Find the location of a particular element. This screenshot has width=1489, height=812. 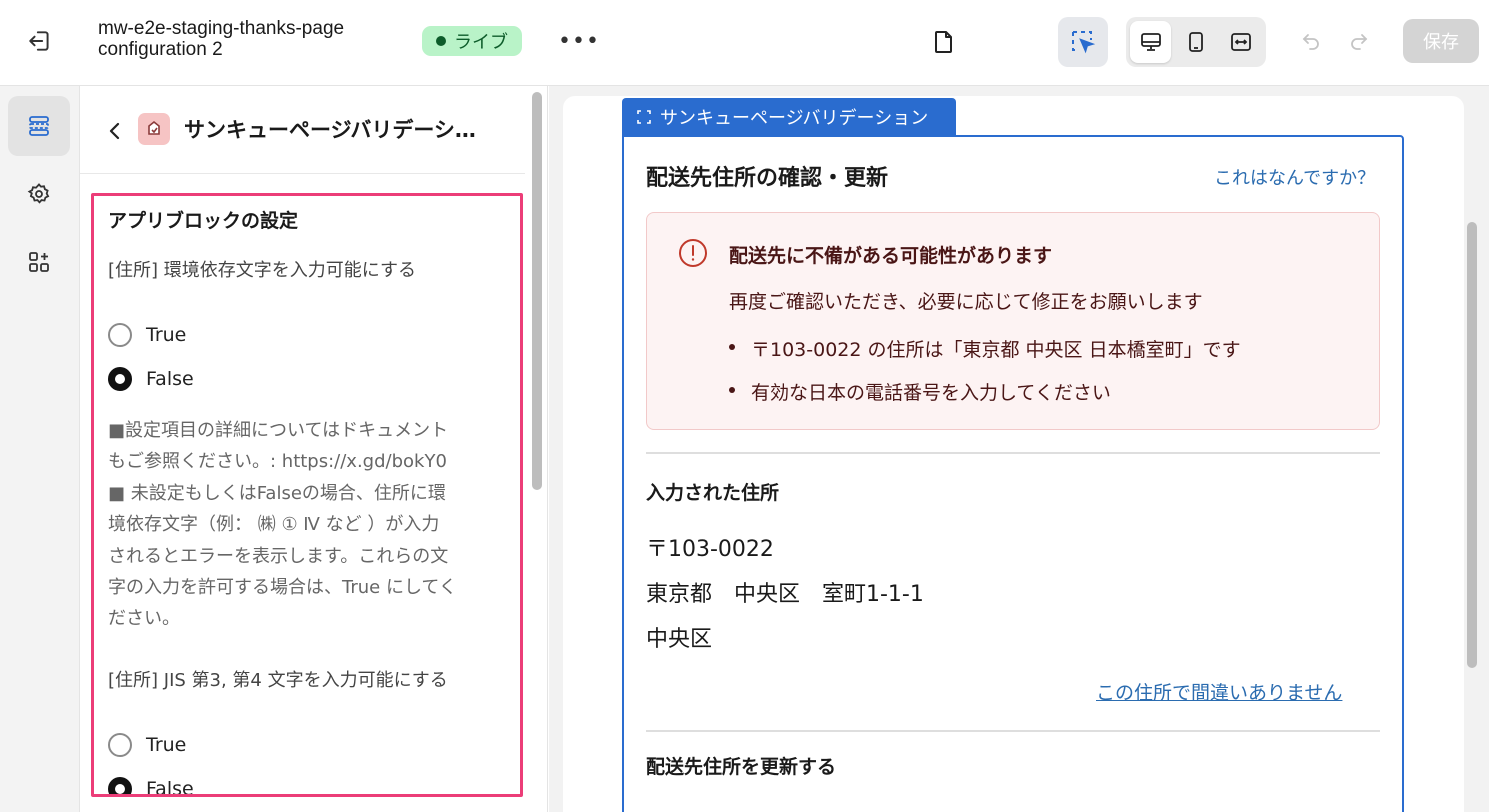

chevron-left-icon is located at coordinates (115, 131).